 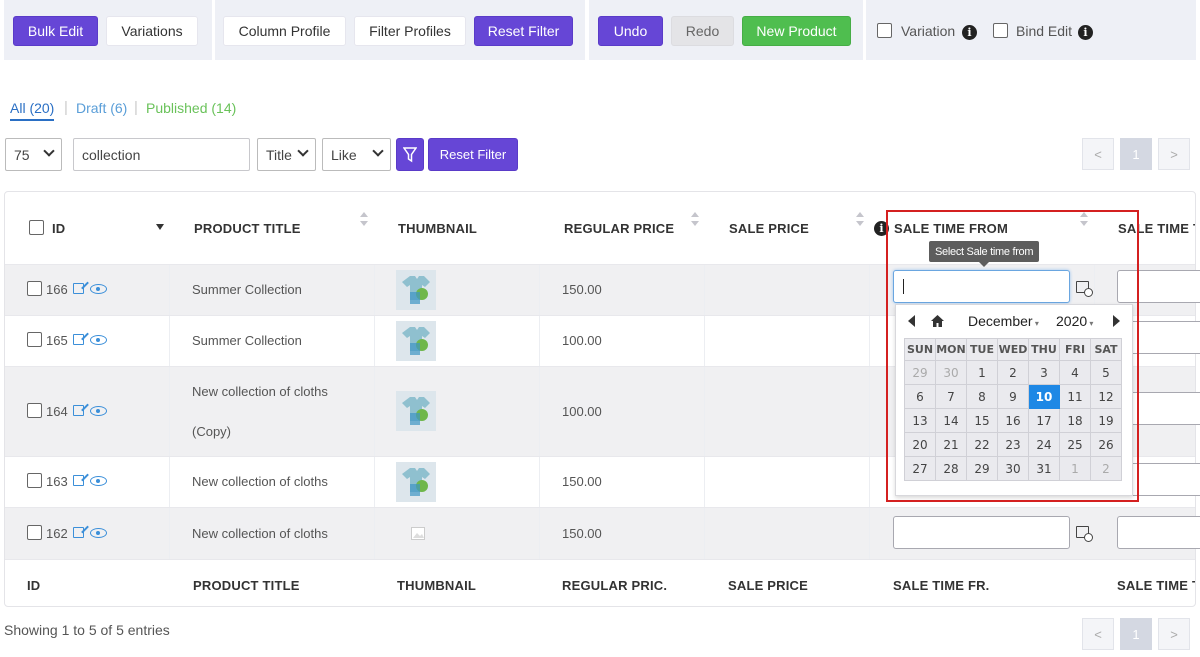 I want to click on calendar-icon, so click(x=1084, y=534).